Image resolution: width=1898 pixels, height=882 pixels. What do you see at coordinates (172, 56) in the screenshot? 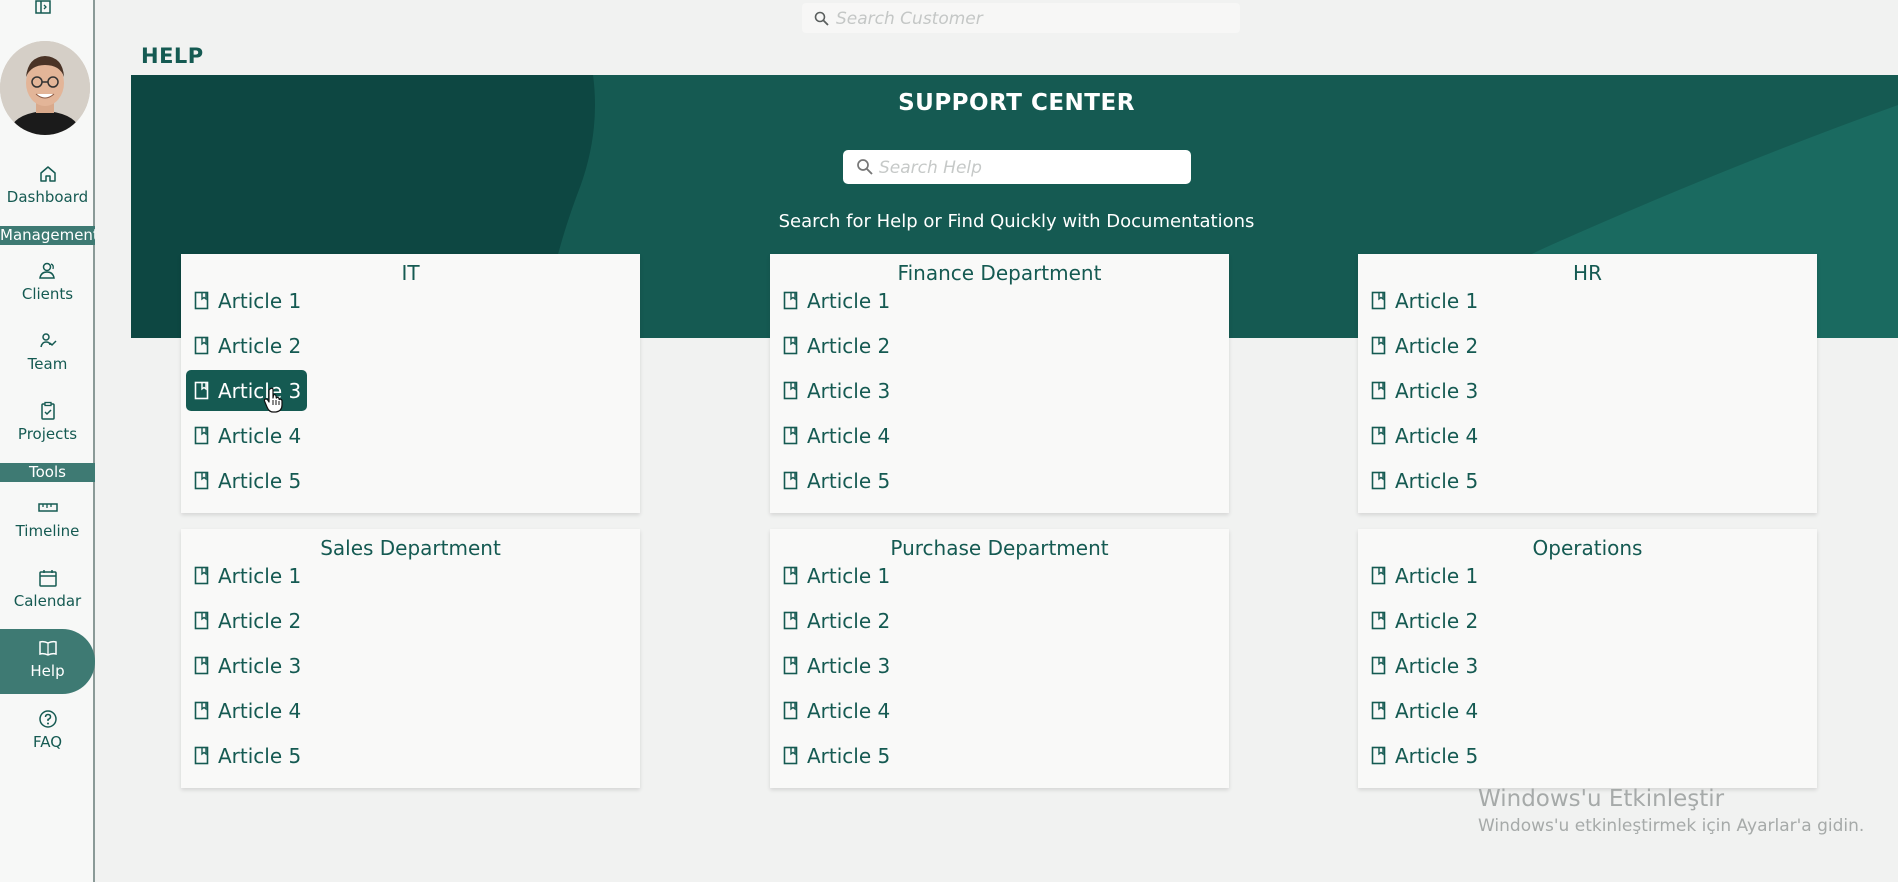
I see `page-title: HELP` at bounding box center [172, 56].